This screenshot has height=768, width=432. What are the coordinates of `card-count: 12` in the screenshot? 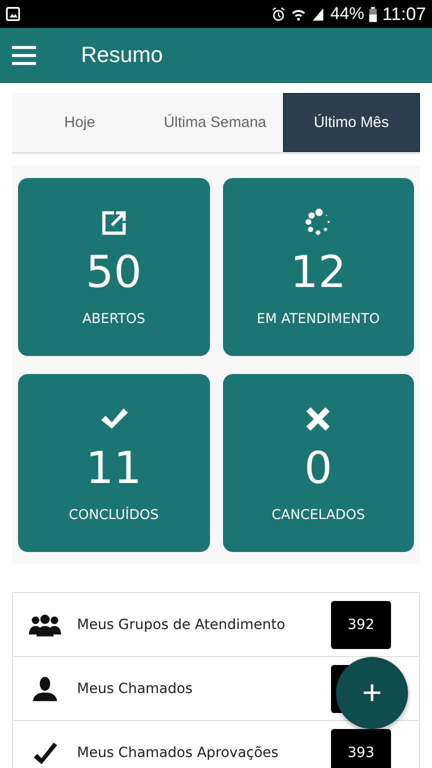 It's located at (318, 273).